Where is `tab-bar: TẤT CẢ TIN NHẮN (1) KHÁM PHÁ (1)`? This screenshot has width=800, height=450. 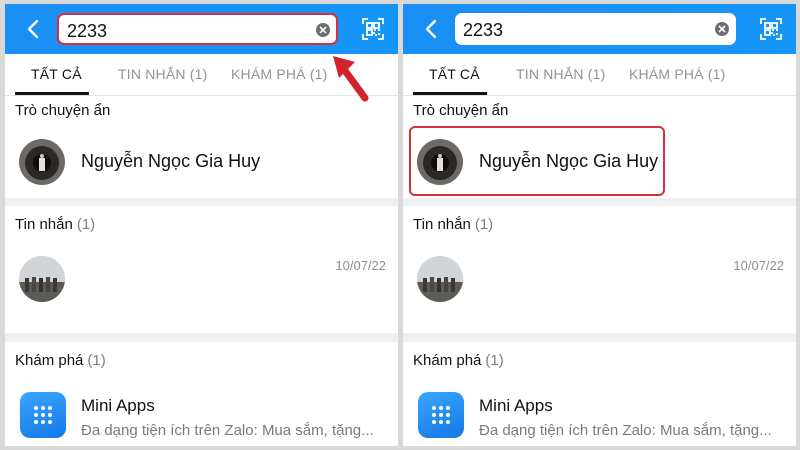 tab-bar: TẤT CẢ TIN NHẮN (1) KHÁM PHÁ (1) is located at coordinates (599, 75).